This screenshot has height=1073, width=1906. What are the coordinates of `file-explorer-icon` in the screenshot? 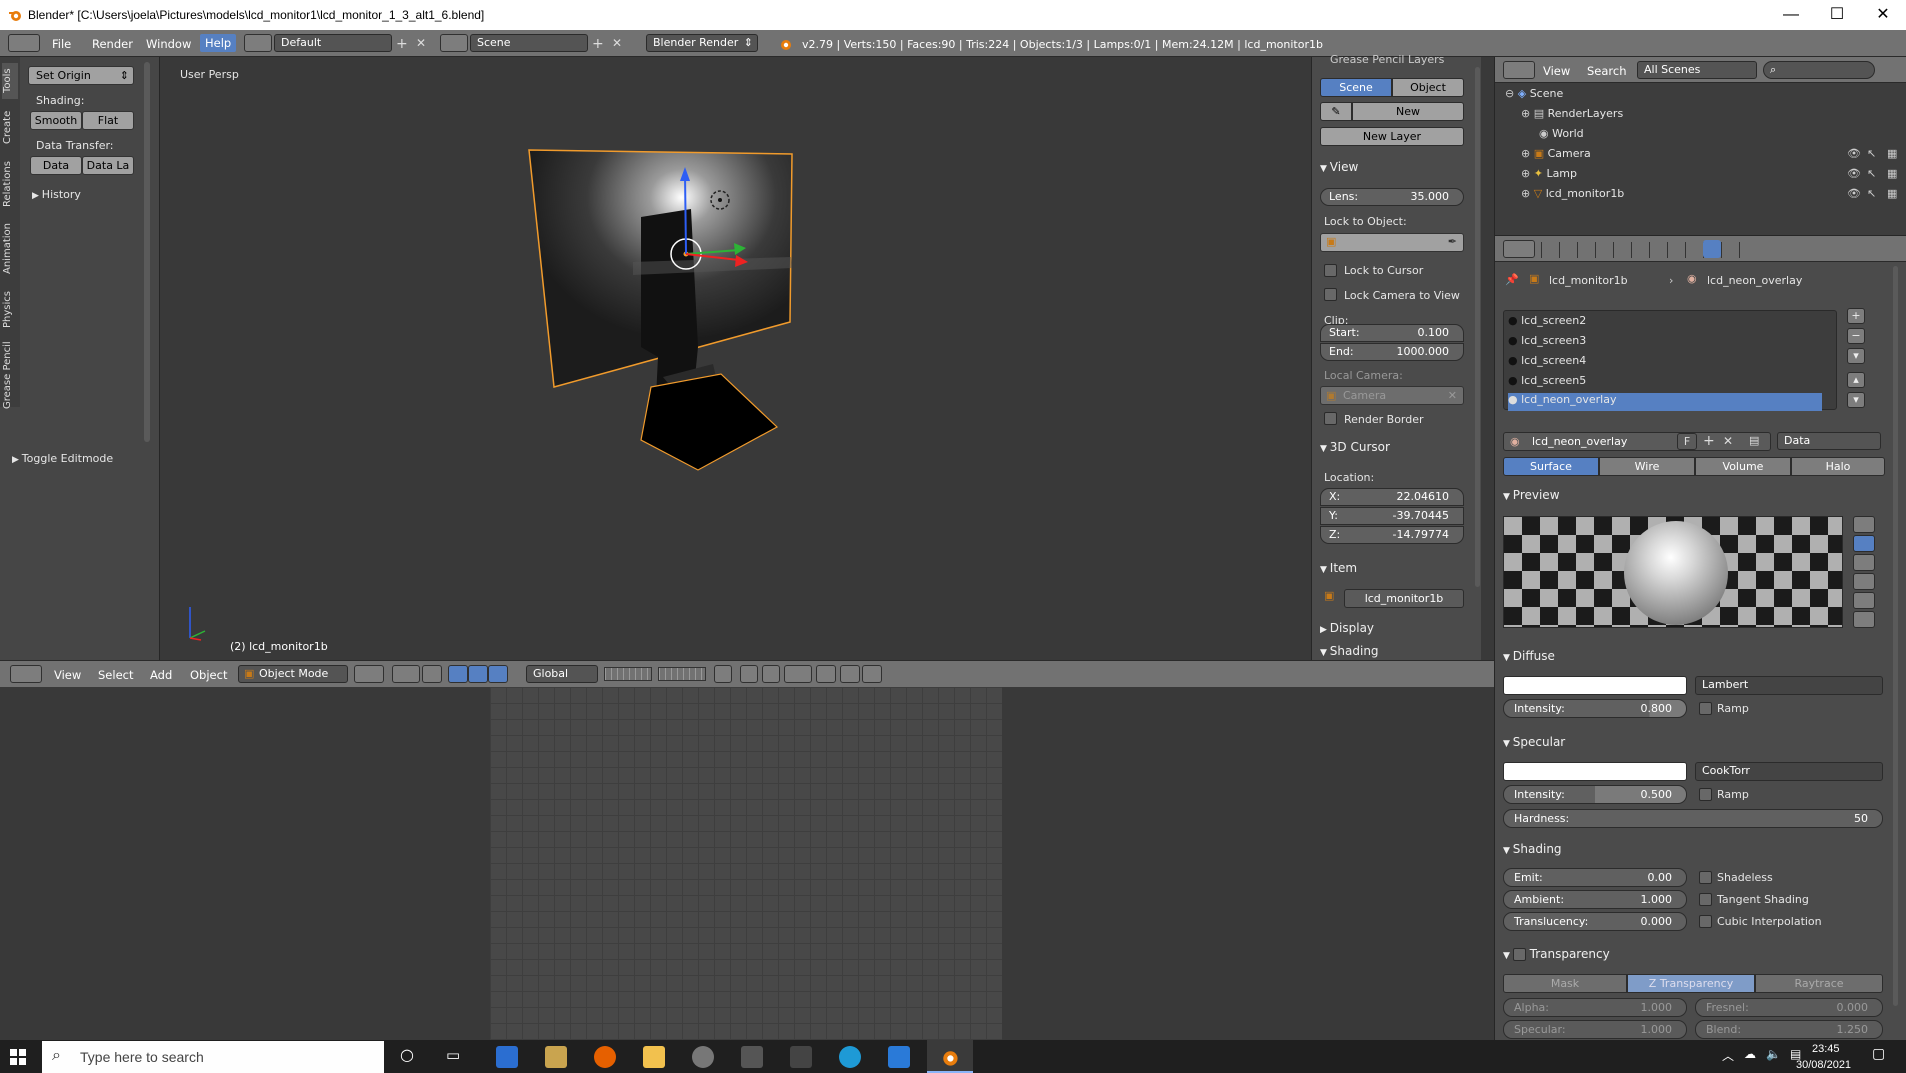 It's located at (654, 1057).